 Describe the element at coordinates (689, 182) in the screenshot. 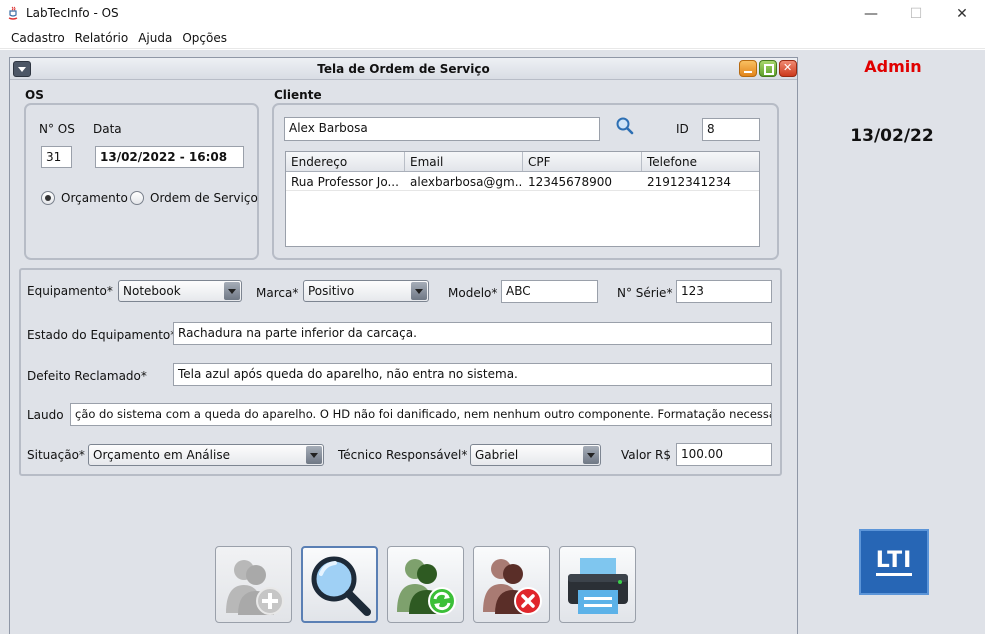

I see `cell-telefone: 21912341234` at that location.